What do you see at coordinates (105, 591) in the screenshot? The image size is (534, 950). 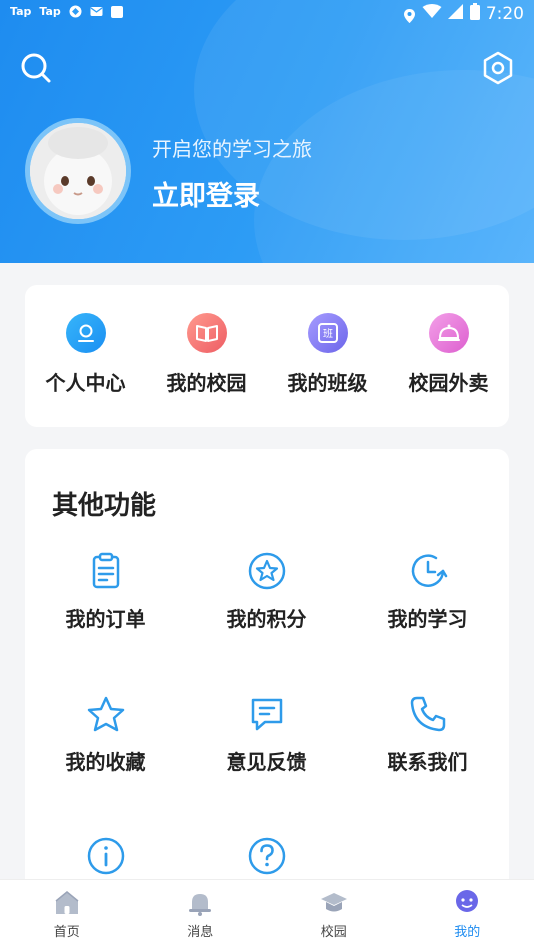 I see `my-orders-item: 我的订单` at bounding box center [105, 591].